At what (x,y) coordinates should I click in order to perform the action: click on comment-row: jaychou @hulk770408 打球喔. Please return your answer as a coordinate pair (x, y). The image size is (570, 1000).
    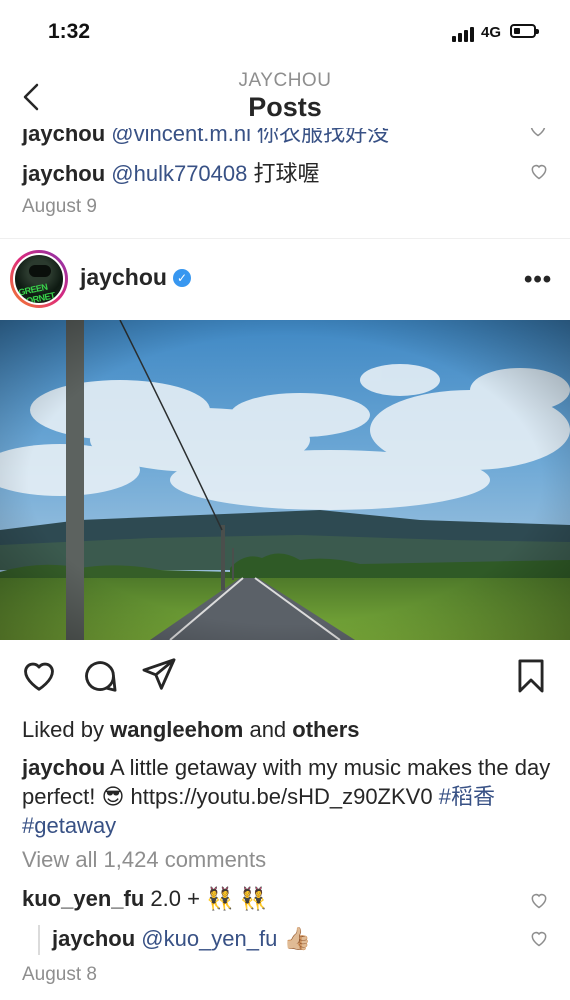
    Looking at the image, I should click on (171, 172).